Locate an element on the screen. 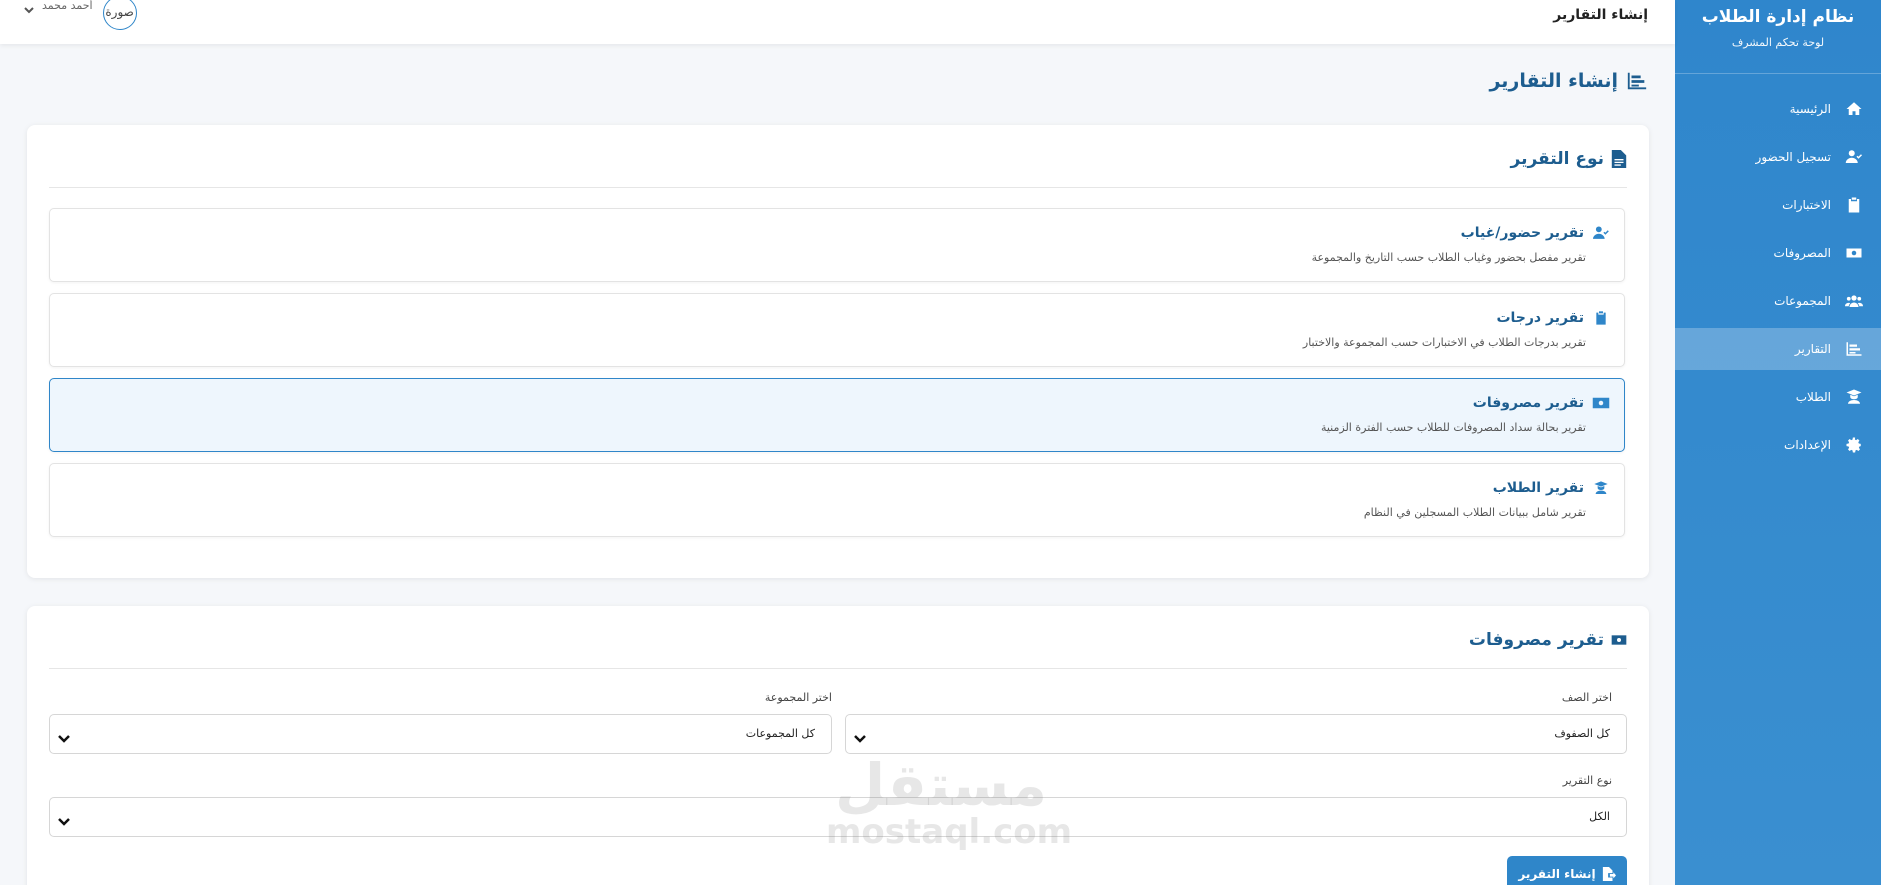  sidebar-item-groups: المجموعات is located at coordinates (1778, 301).